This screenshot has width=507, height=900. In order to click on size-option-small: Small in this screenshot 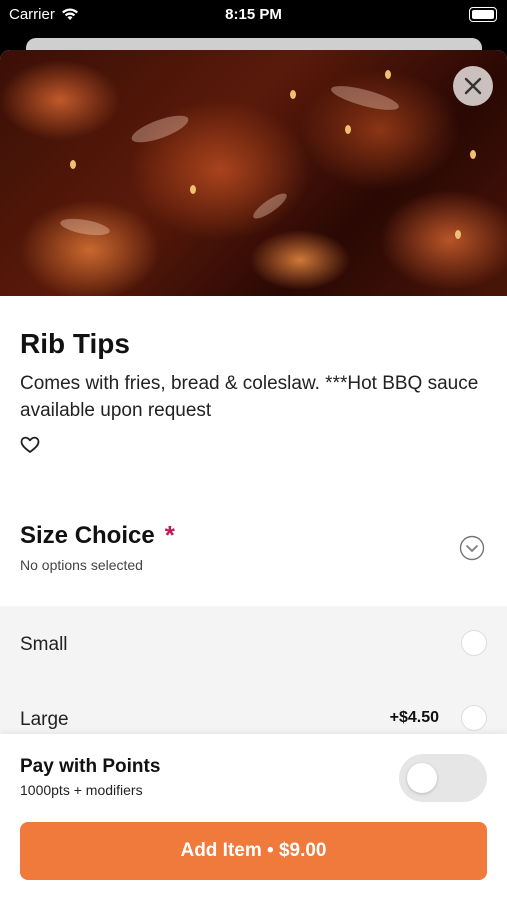, I will do `click(253, 636)`.